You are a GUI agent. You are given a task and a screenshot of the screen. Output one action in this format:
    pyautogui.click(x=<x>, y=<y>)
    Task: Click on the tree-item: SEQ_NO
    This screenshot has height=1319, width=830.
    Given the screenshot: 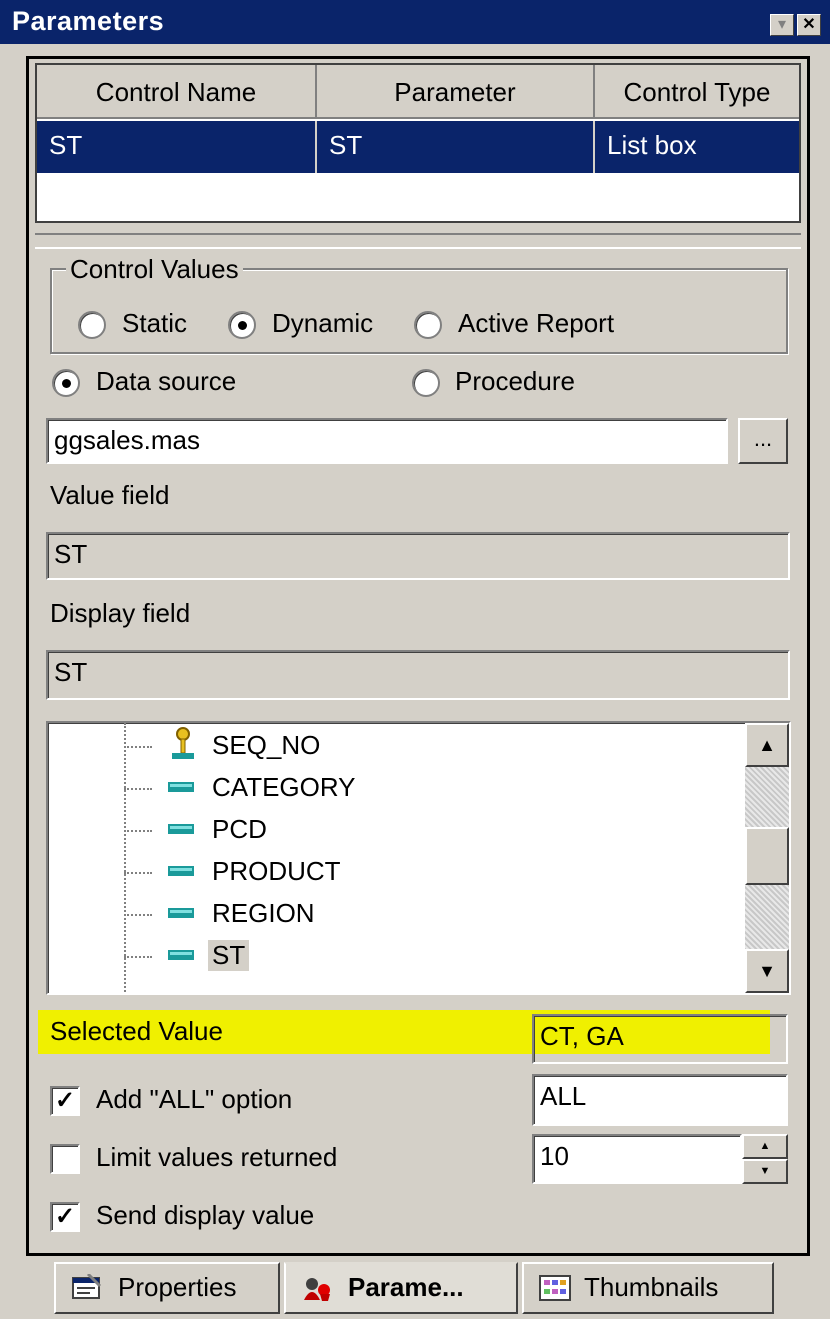 What is the action you would take?
    pyautogui.click(x=393, y=747)
    